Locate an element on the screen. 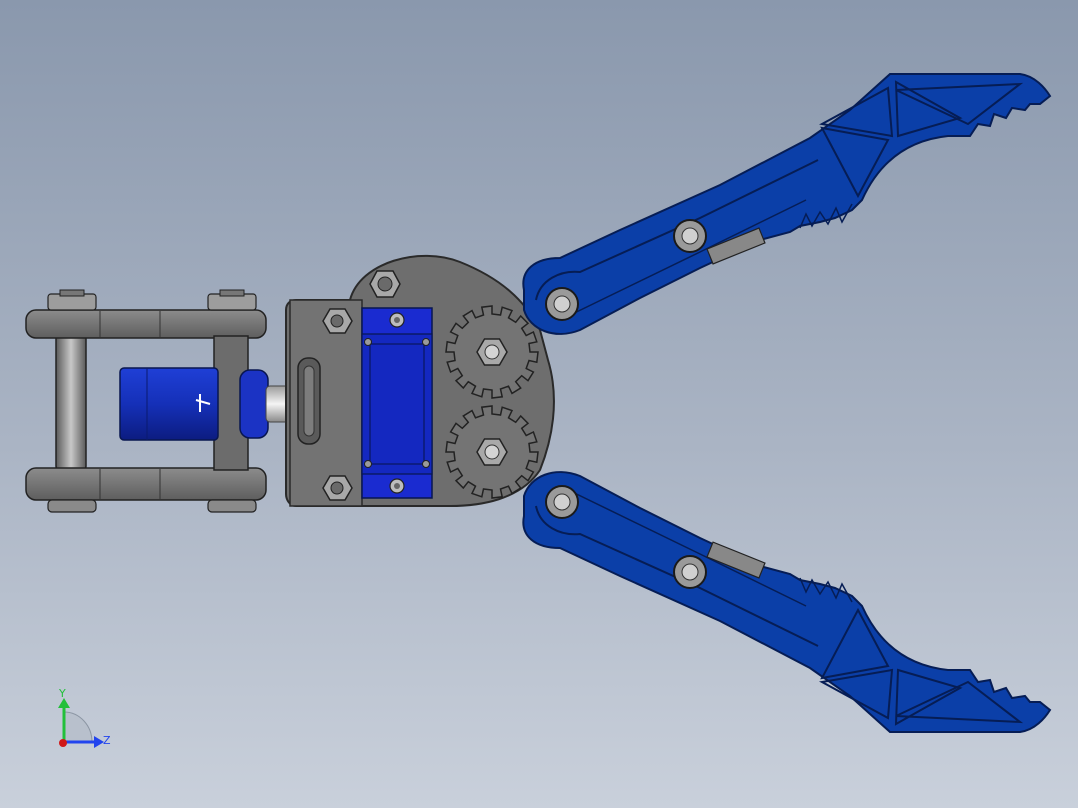  y-axis-label: Y is located at coordinates (62, 693).